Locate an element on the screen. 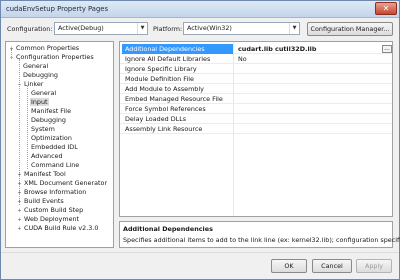 The height and width of the screenshot is (280, 400). tree-item-custom-build-step: + Custom Build Step is located at coordinates (50, 210).